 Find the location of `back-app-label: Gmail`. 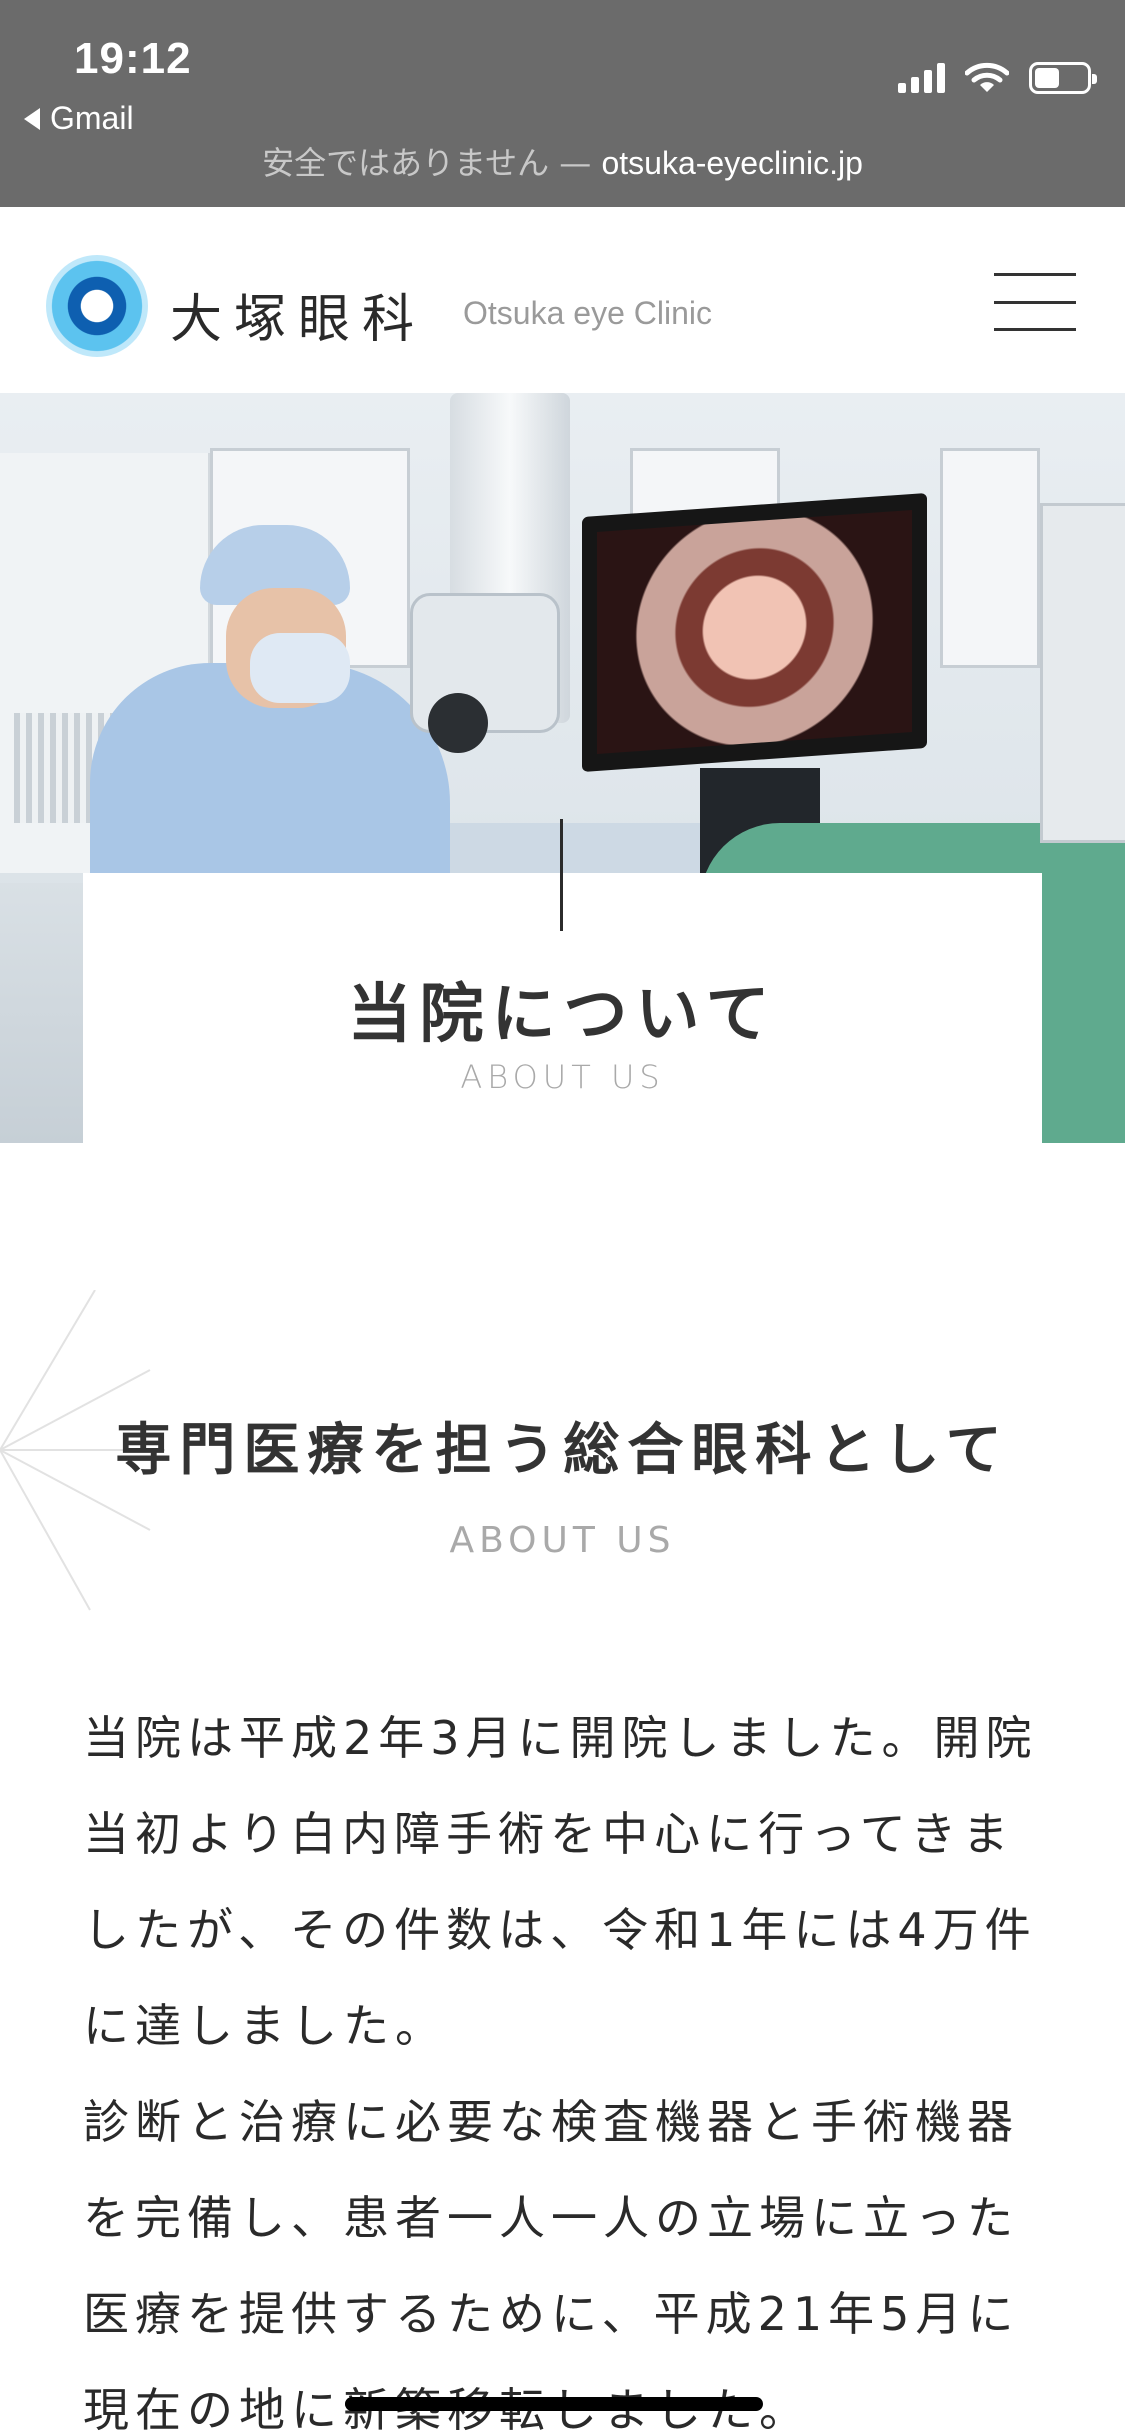

back-app-label: Gmail is located at coordinates (92, 118).